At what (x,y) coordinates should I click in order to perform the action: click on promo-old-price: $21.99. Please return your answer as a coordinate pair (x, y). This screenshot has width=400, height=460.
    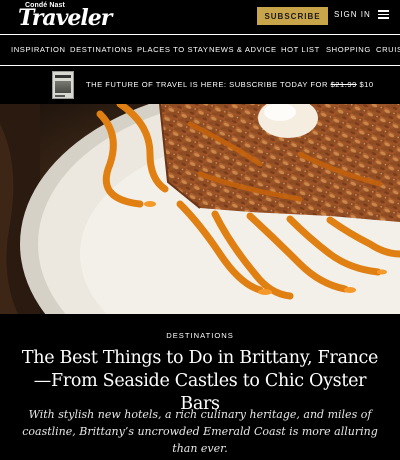
    Looking at the image, I should click on (343, 84).